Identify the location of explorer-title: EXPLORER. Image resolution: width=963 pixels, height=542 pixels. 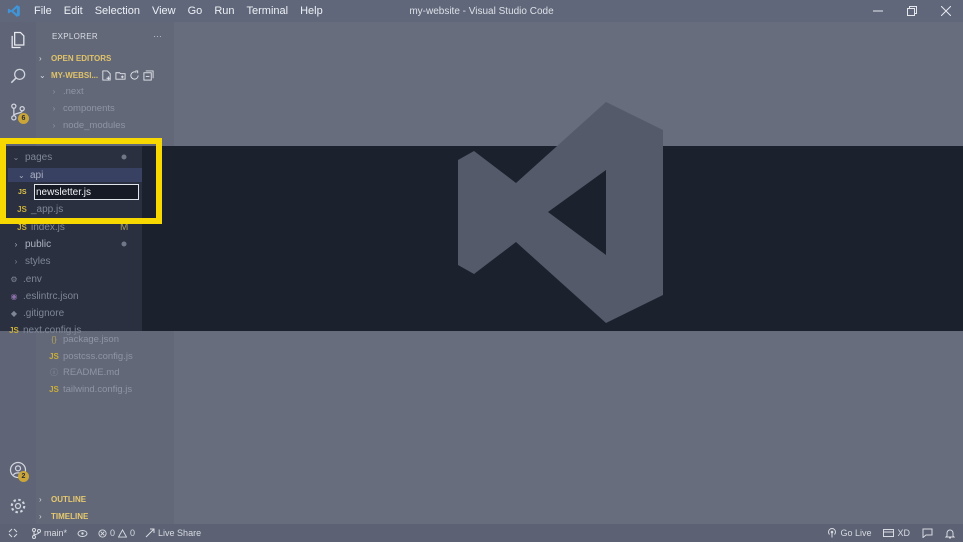
(75, 36).